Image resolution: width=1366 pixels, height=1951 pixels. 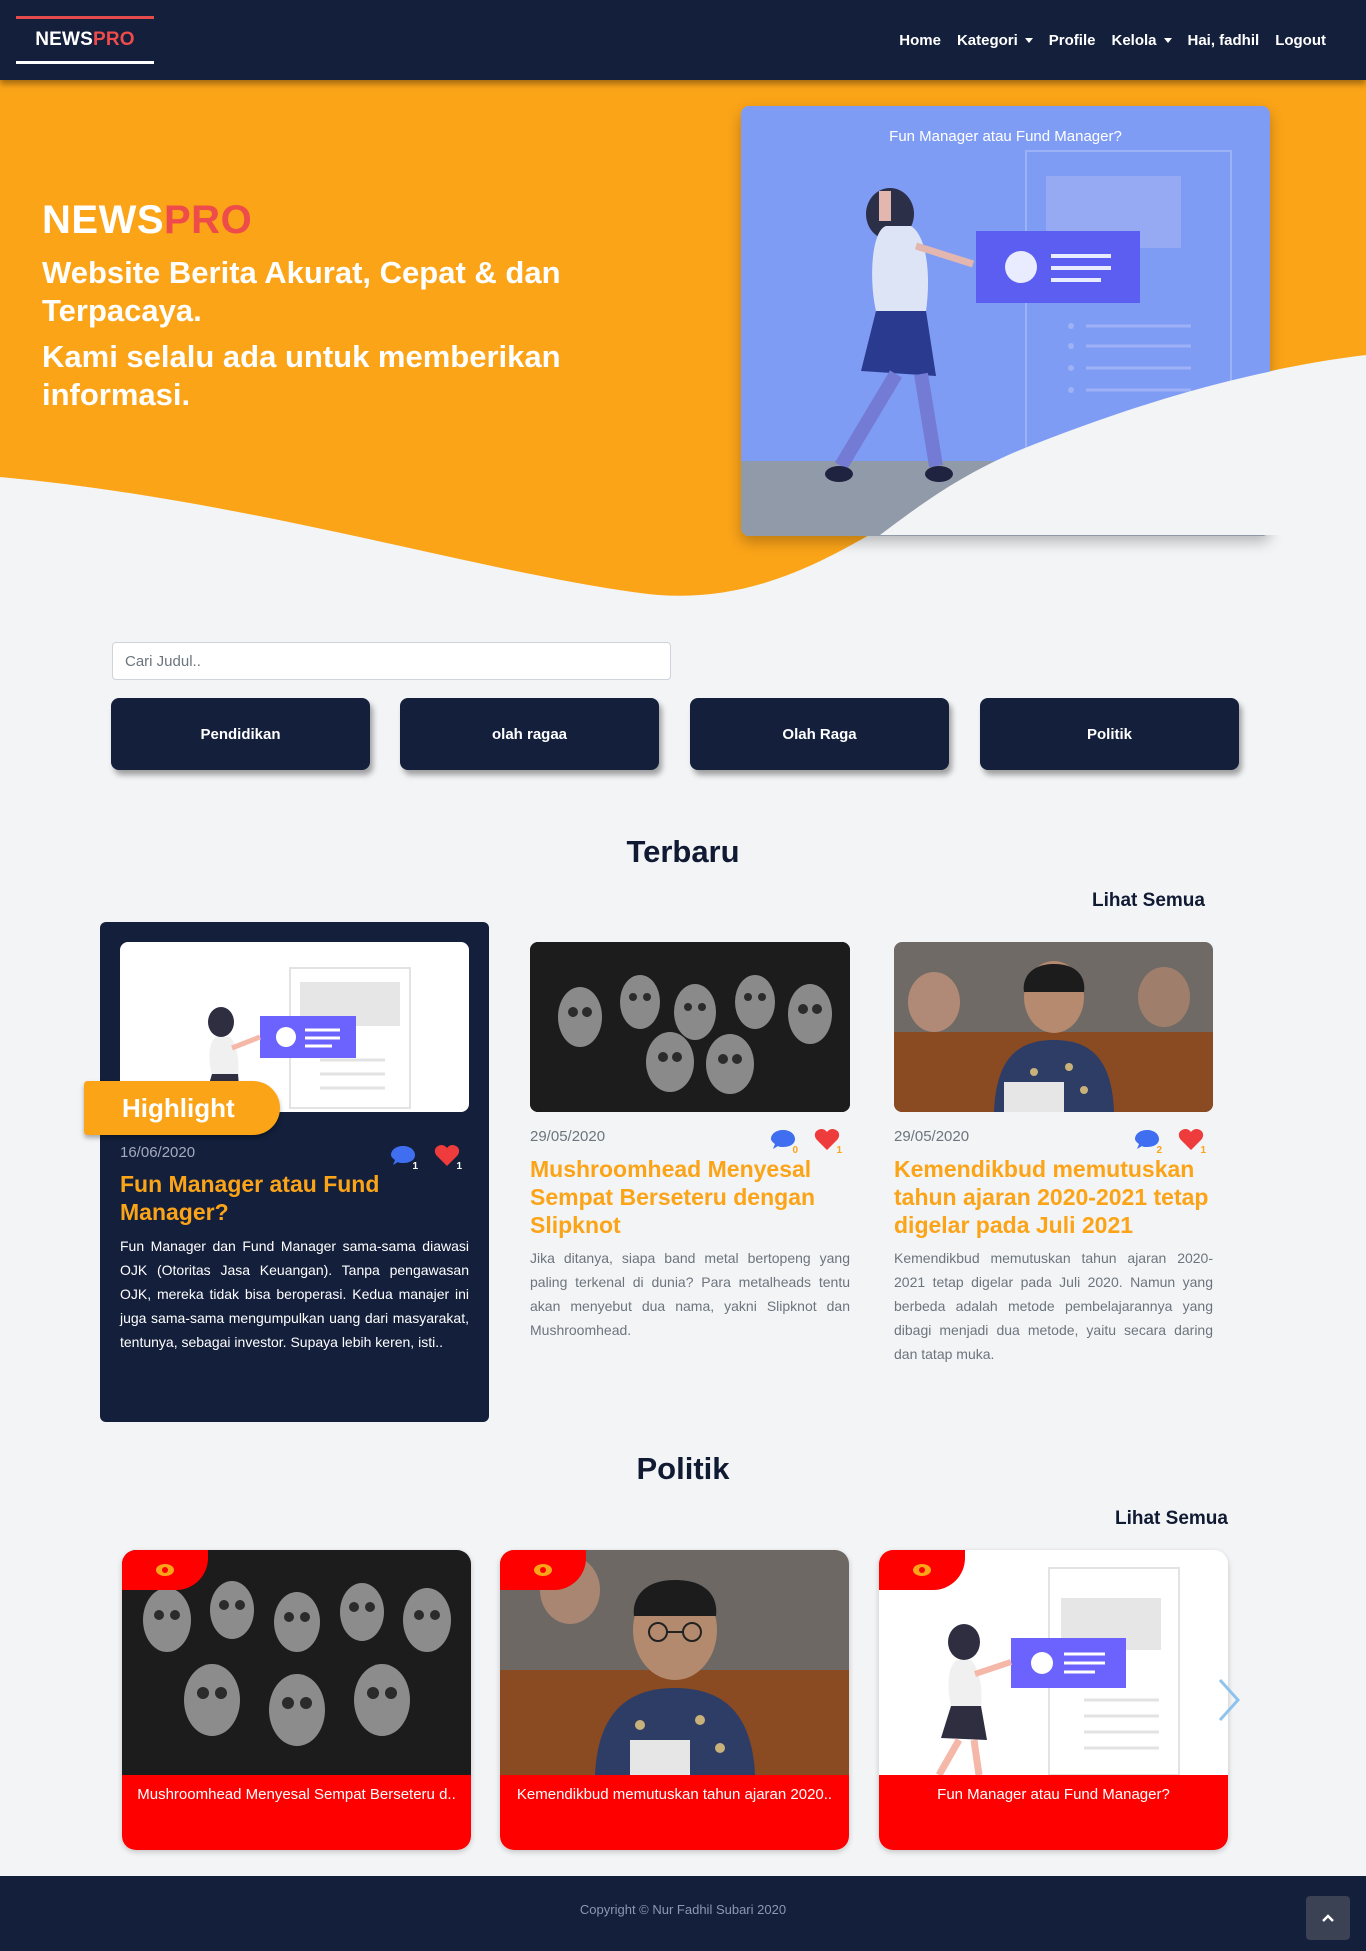 I want to click on comment-button: 2, so click(x=1149, y=1142).